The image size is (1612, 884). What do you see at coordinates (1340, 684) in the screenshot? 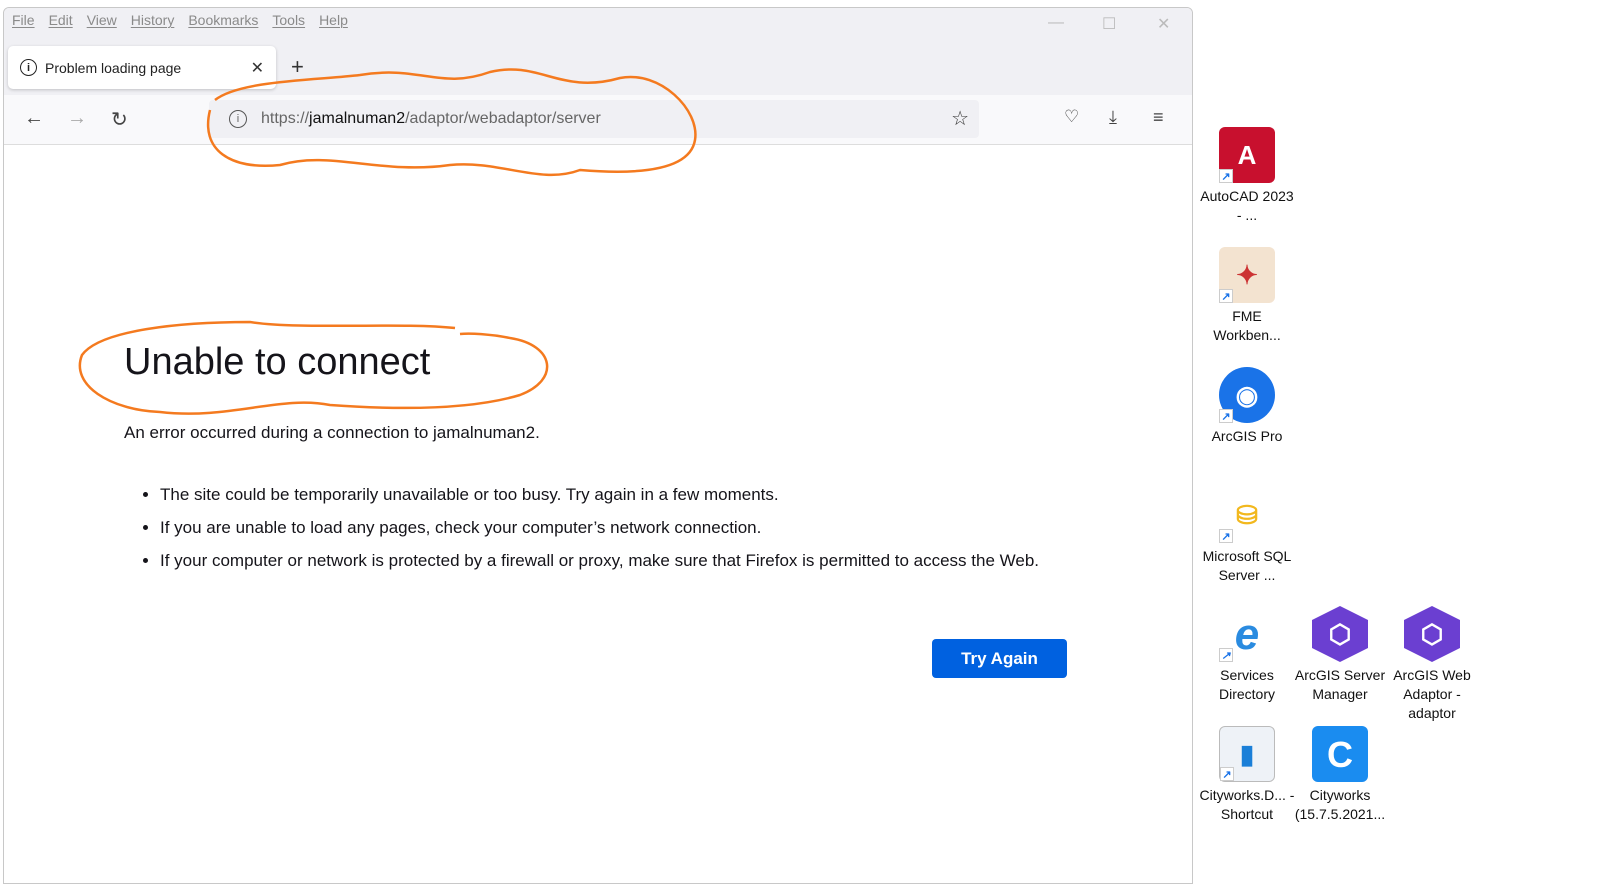
I see `icon-label: ArcGIS Server Manager` at bounding box center [1340, 684].